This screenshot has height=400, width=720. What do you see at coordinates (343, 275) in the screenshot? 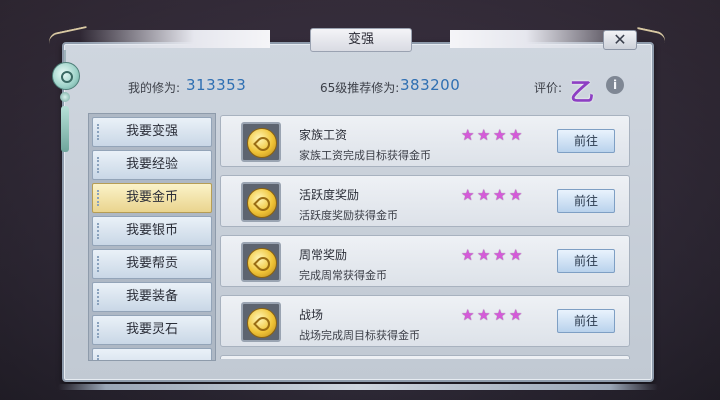
I see `item-description: 完成周常获得金币` at bounding box center [343, 275].